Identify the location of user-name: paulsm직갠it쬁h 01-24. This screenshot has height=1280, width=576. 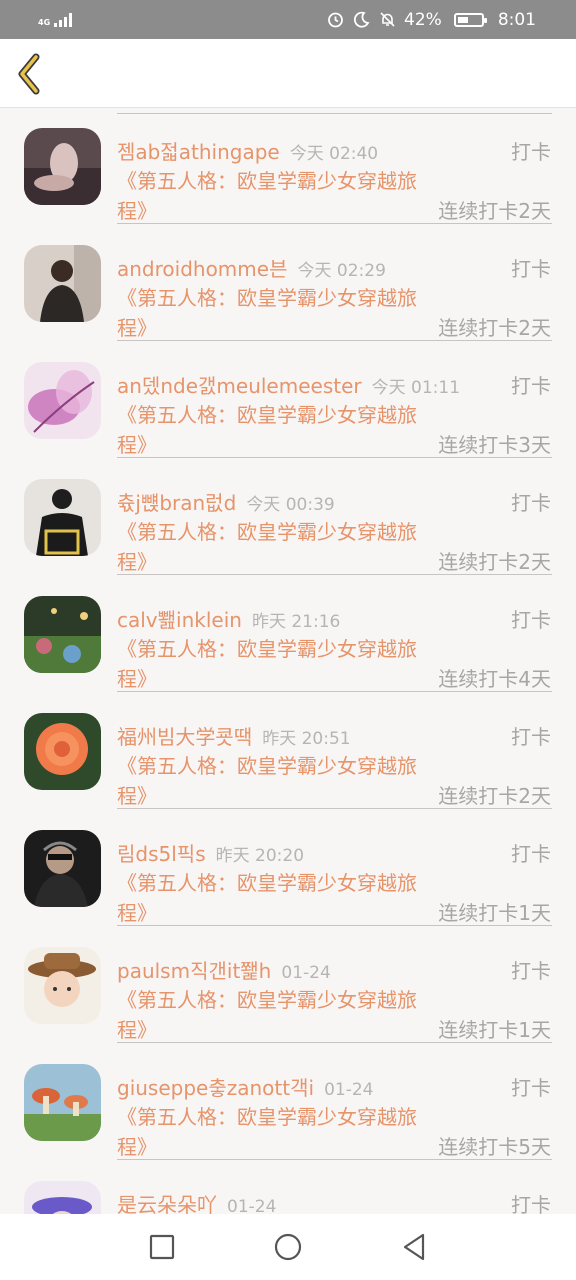
(224, 971).